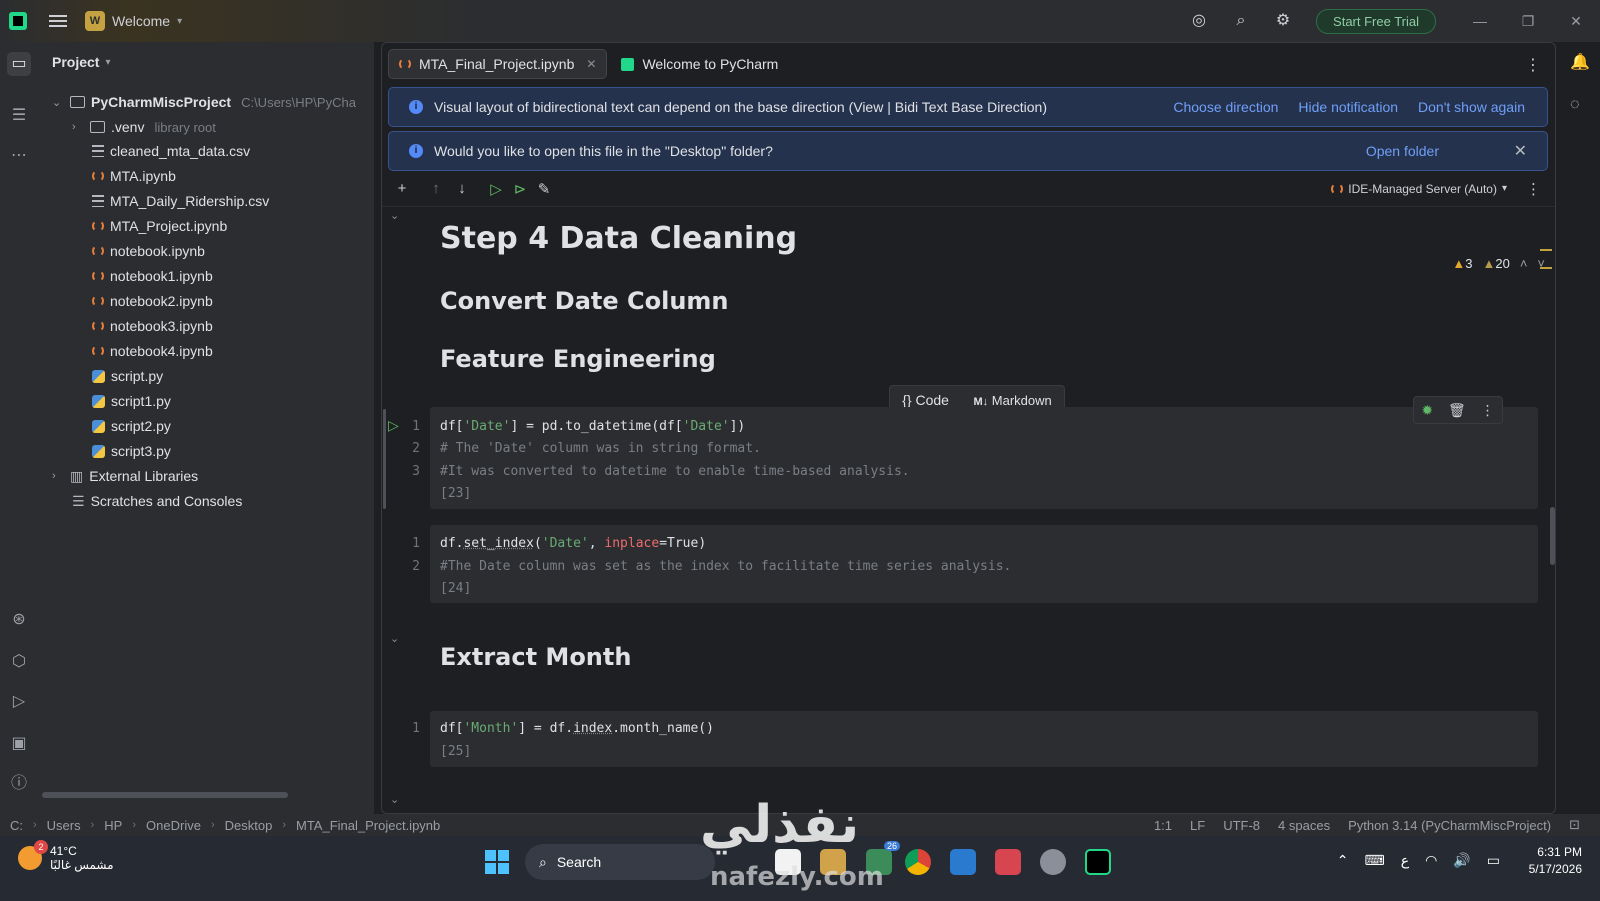 This screenshot has height=901, width=1600. Describe the element at coordinates (1480, 21) in the screenshot. I see `minimize-button: —` at that location.